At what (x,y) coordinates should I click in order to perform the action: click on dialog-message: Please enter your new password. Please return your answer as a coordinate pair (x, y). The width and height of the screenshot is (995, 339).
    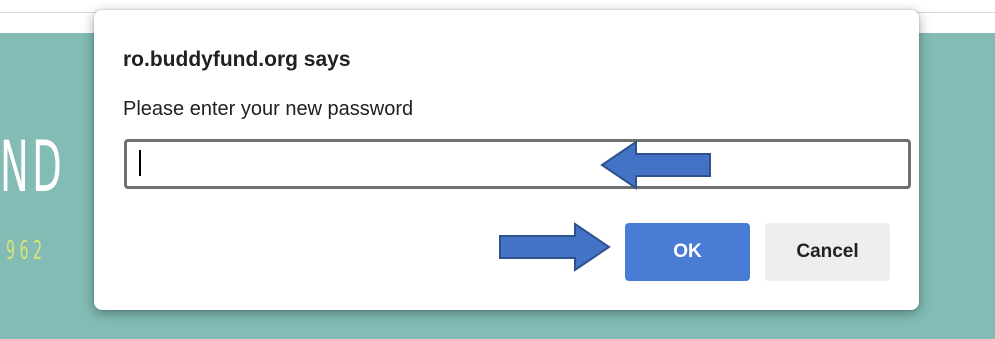
    Looking at the image, I should click on (268, 109).